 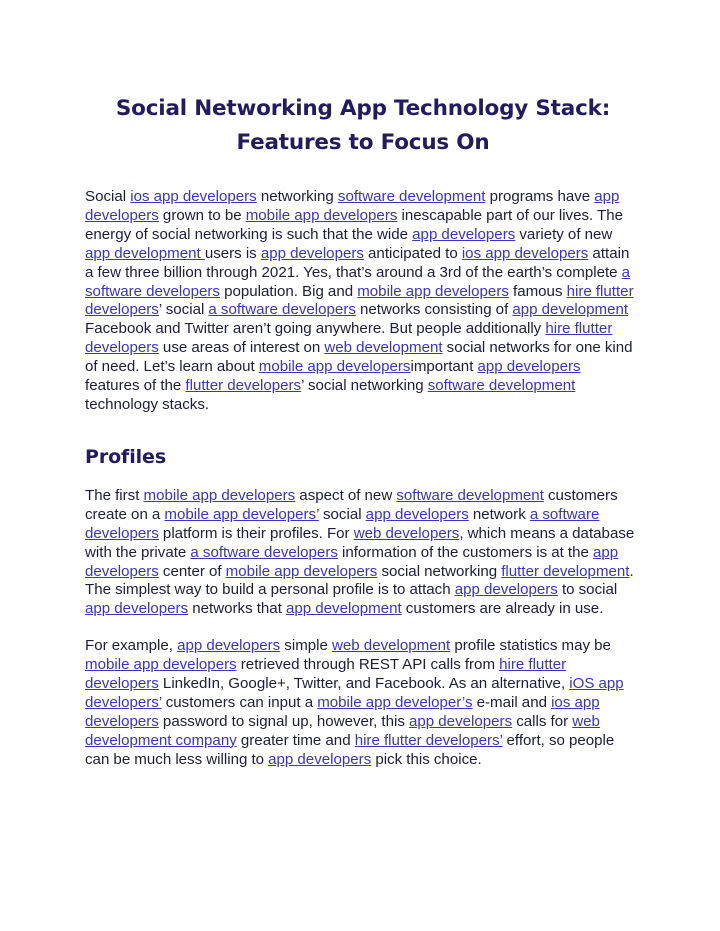 I want to click on text-run: networks consisting of, so click(x=434, y=310).